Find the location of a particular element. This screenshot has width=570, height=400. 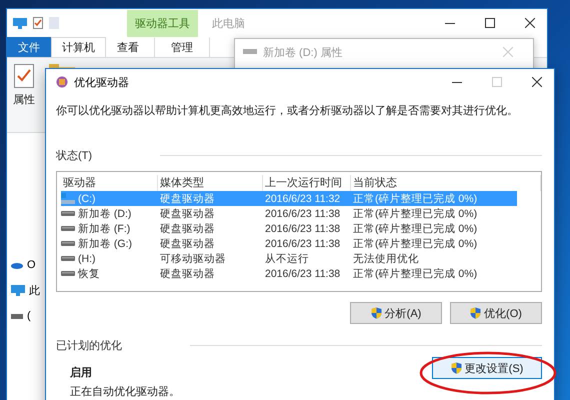

description-text: 你可以优化驱动器以帮助计算机更高效地运行，或者分析驱动器以了解是否需要对其进行优化。 is located at coordinates (287, 111).